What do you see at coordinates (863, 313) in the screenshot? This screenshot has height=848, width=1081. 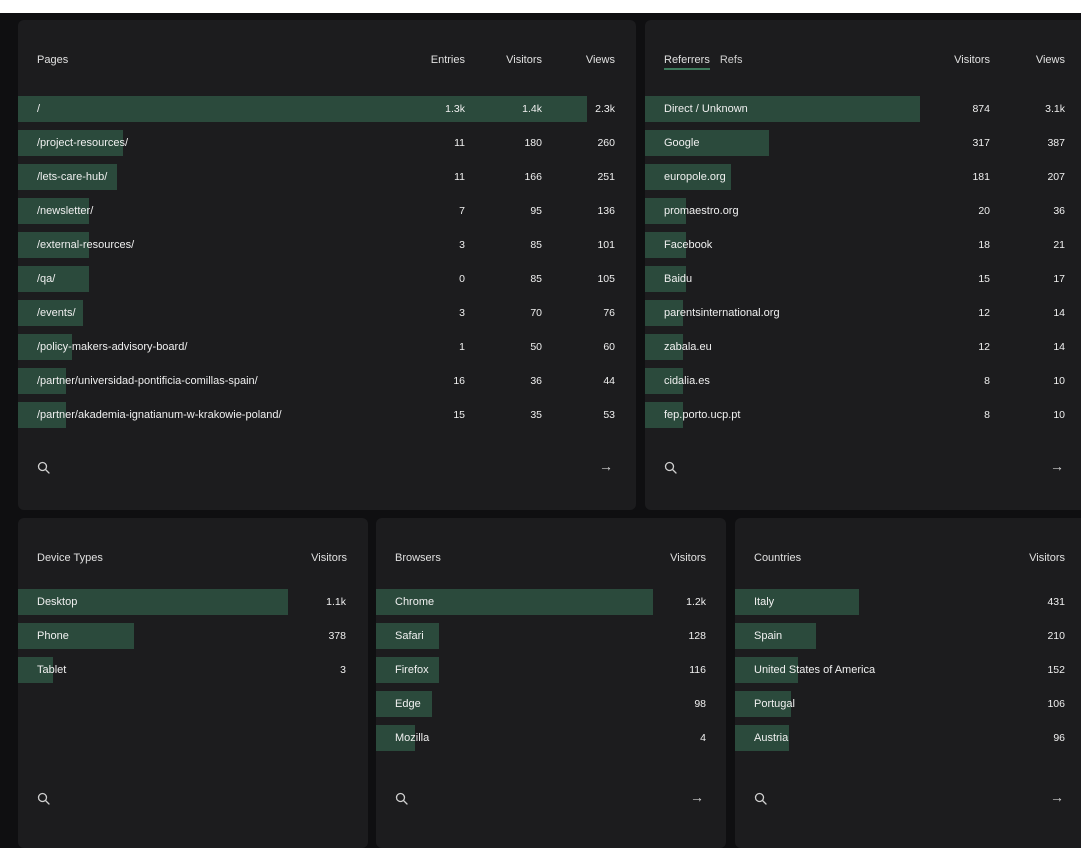 I see `list-item: parentsinternational.org 12 14` at bounding box center [863, 313].